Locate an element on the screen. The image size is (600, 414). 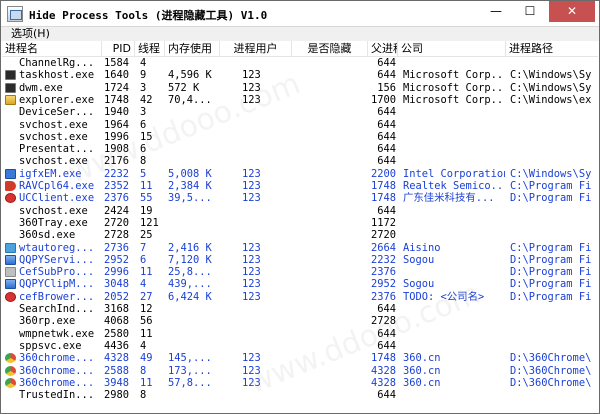
table-row: sppsvc.exe 4436 4 644 is located at coordinates (300, 346).